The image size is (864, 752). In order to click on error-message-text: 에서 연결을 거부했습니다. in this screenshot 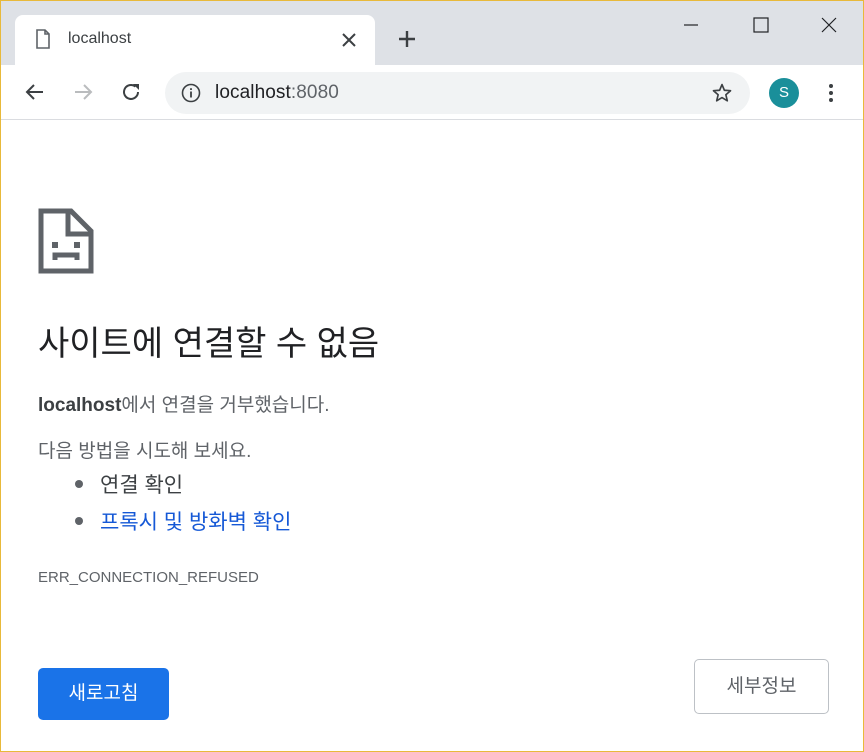, I will do `click(225, 405)`.